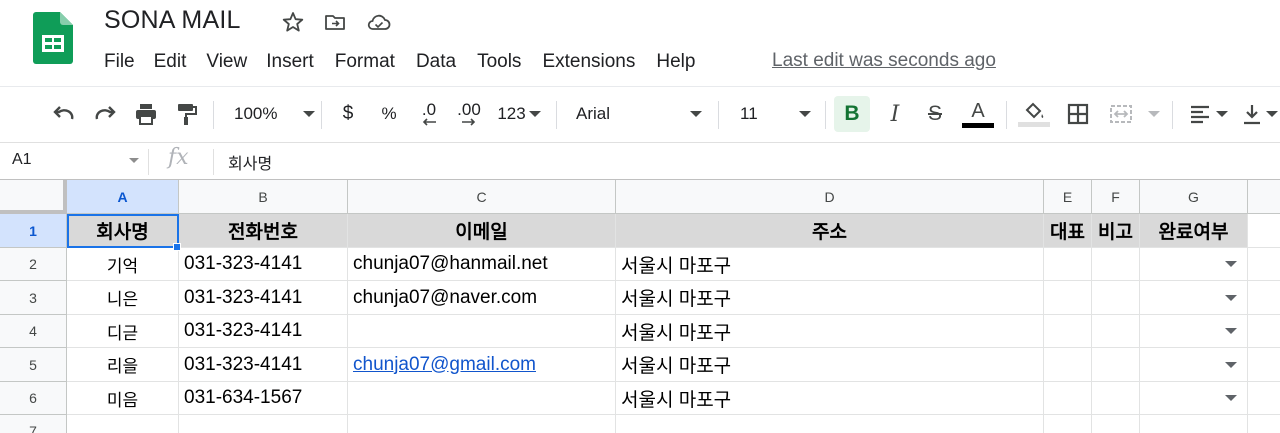  I want to click on cell-e7, so click(1068, 424).